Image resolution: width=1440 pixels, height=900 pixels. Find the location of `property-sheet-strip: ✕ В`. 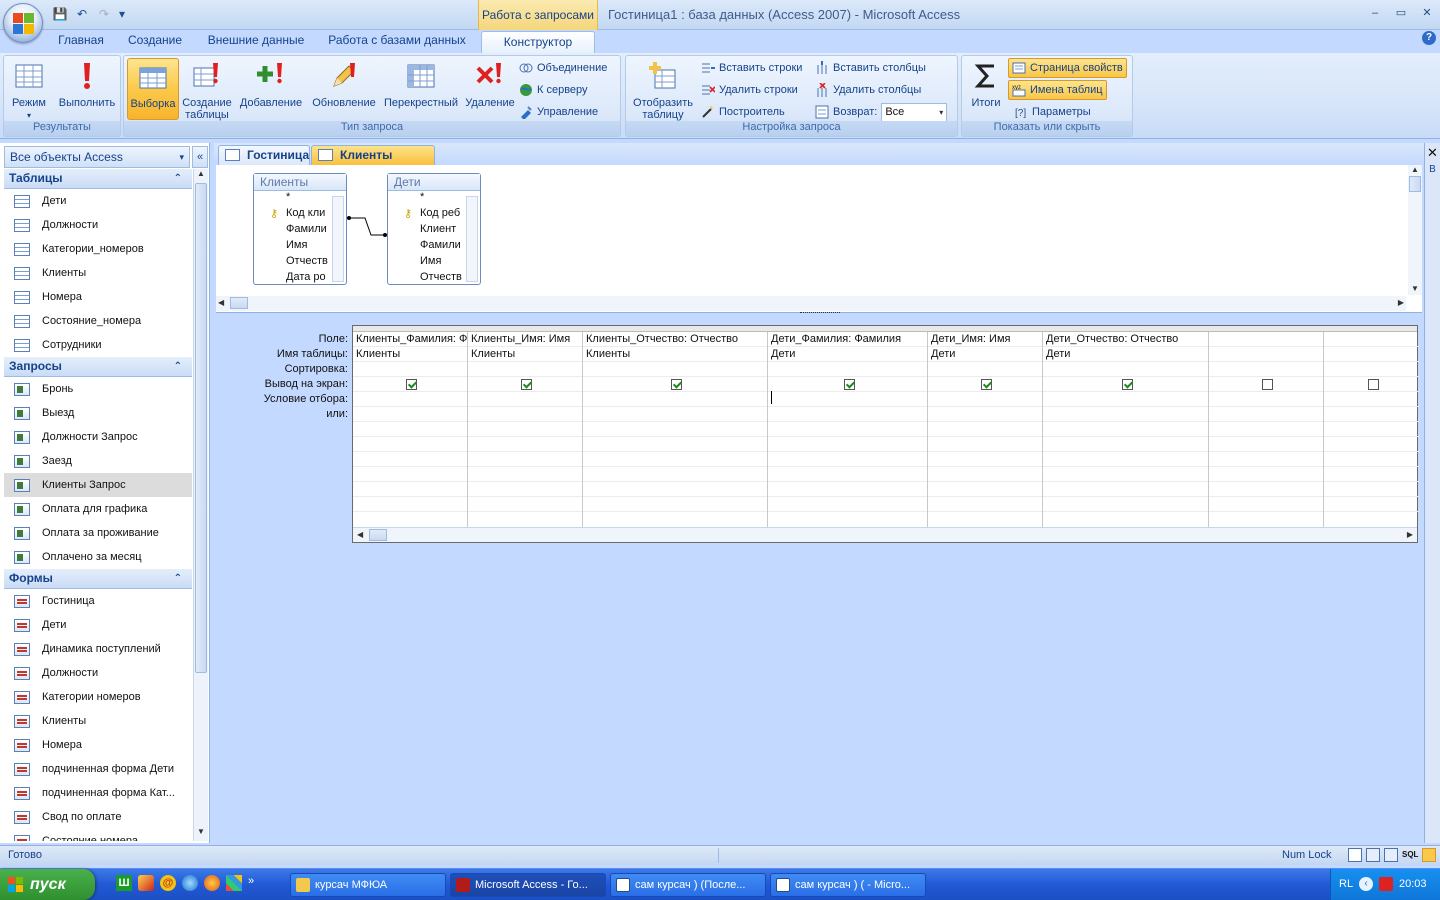

property-sheet-strip: ✕ В is located at coordinates (1432, 493).